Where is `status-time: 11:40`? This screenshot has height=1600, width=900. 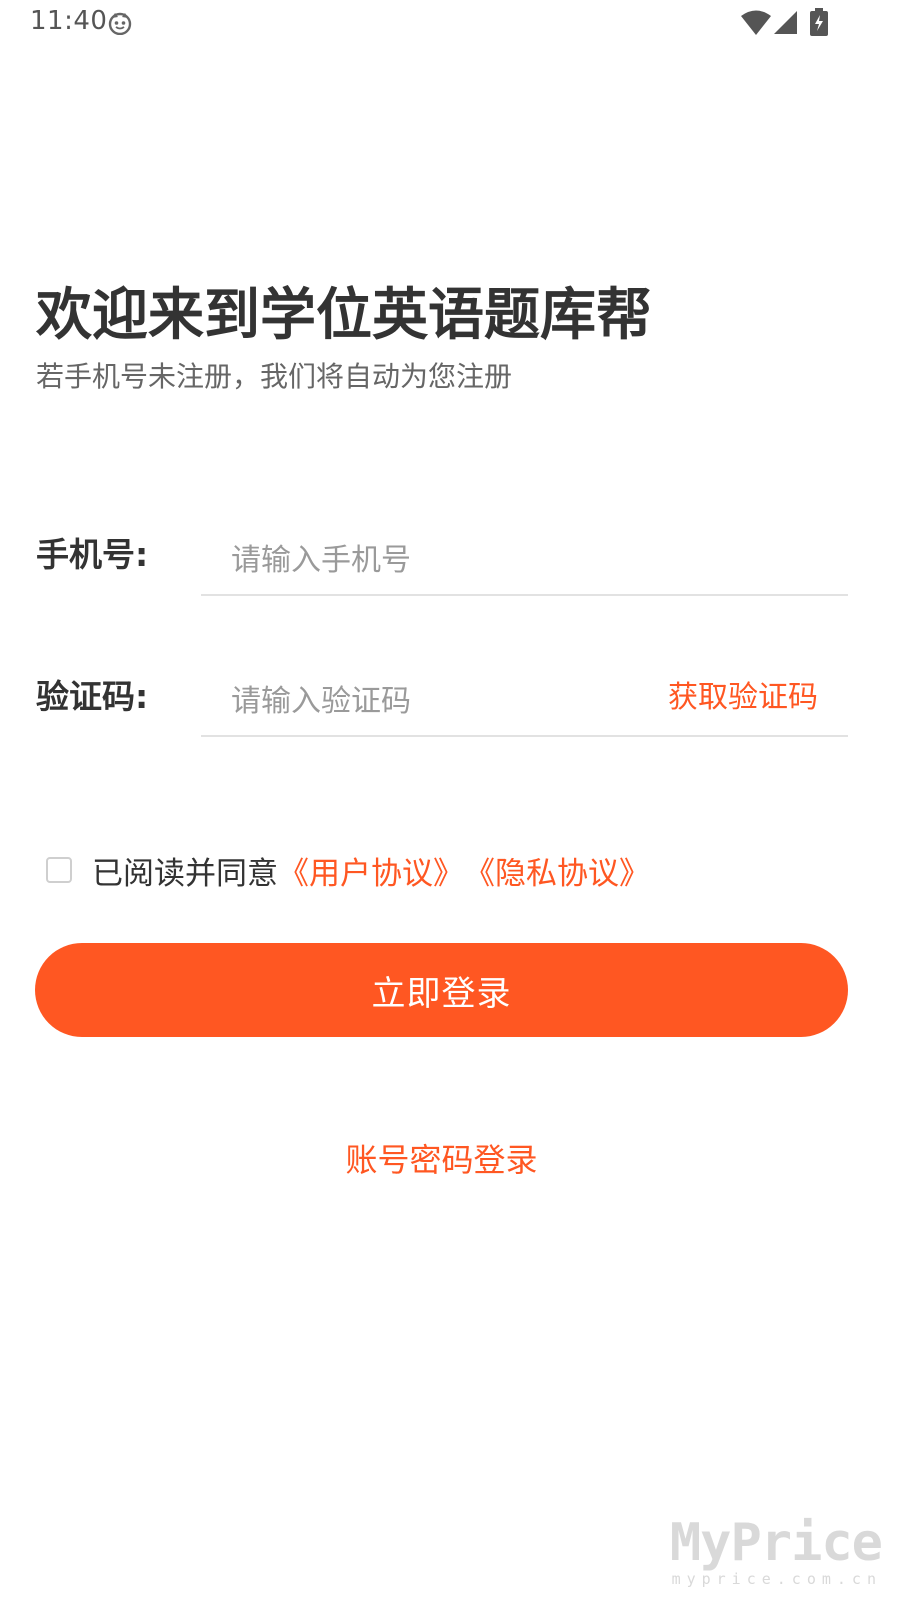 status-time: 11:40 is located at coordinates (69, 21).